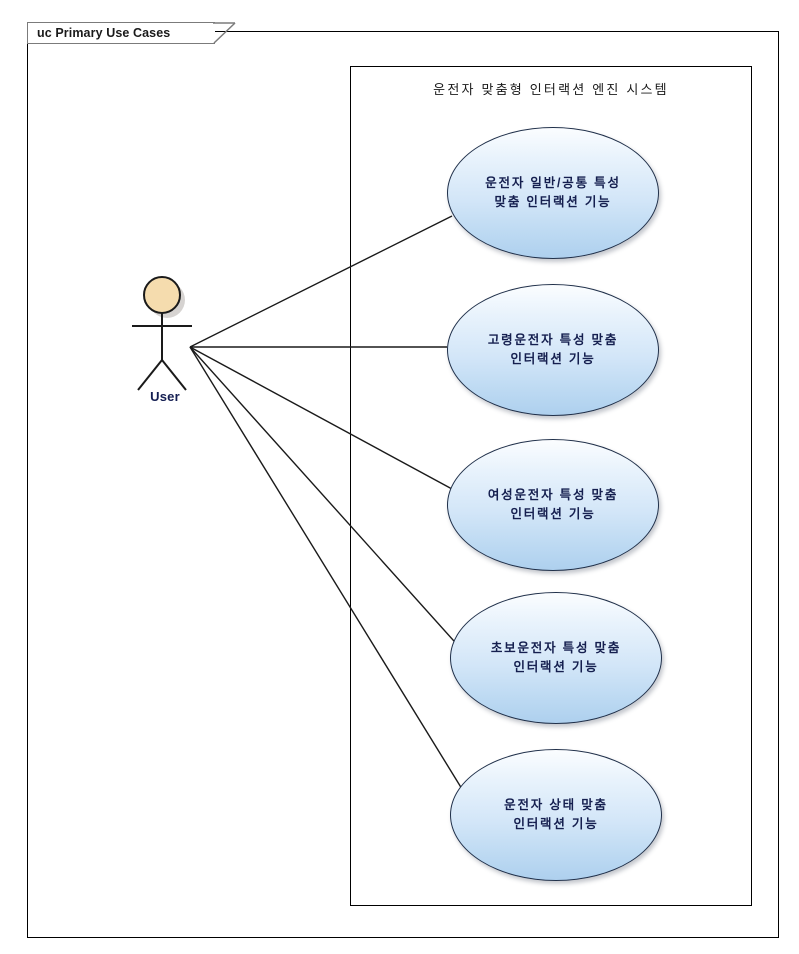 This screenshot has height=954, width=799. What do you see at coordinates (174, 375) in the screenshot?
I see `actor-right-leg` at bounding box center [174, 375].